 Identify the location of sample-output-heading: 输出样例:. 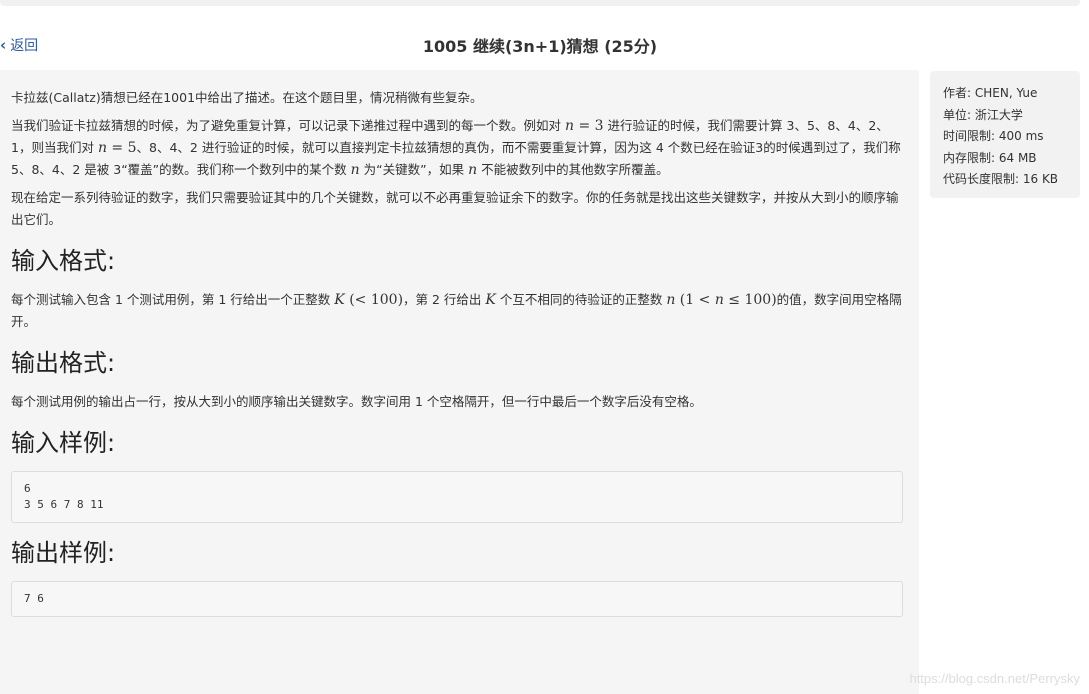
(63, 553).